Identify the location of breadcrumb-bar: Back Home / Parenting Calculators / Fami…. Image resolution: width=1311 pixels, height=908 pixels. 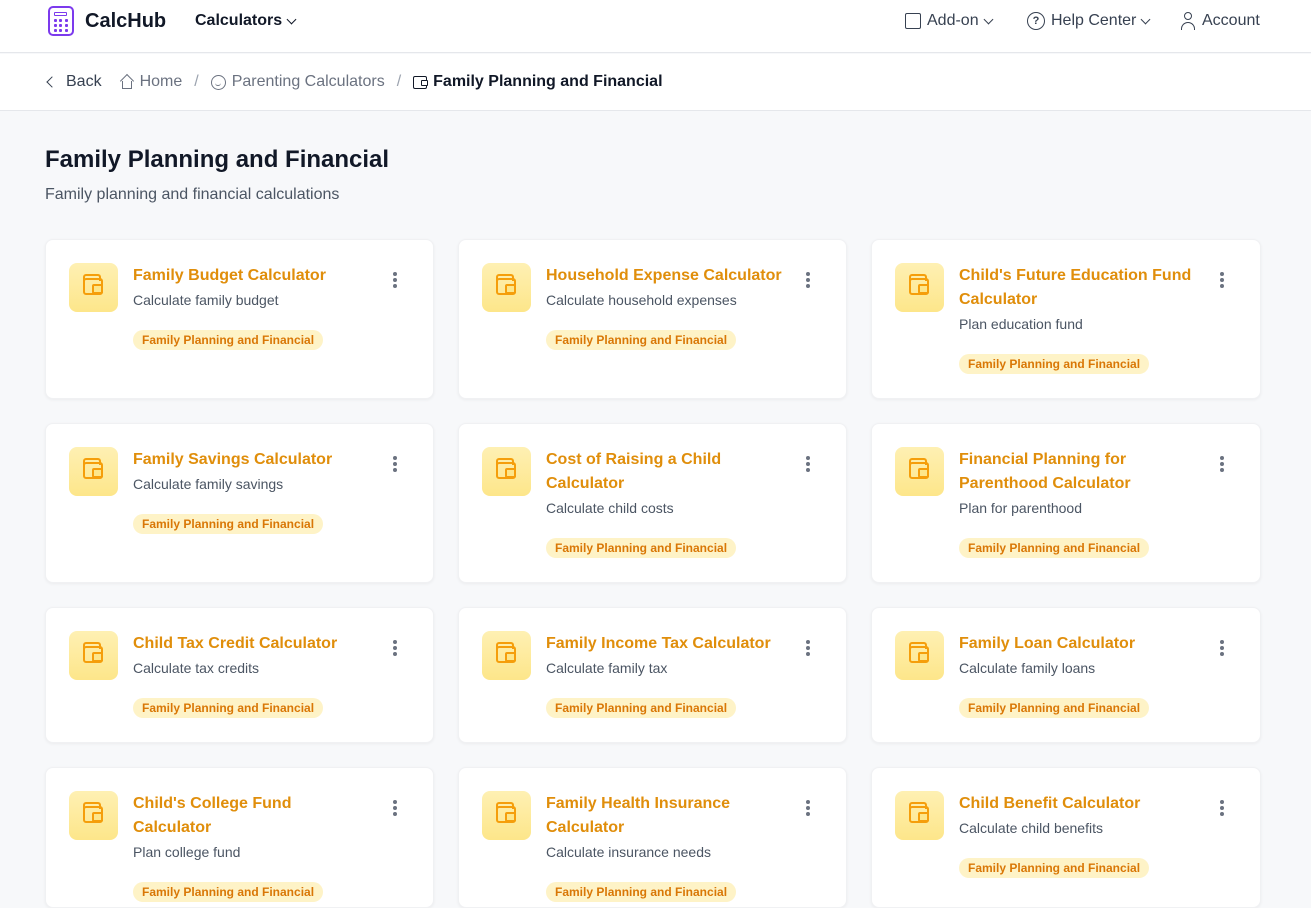
(655, 82).